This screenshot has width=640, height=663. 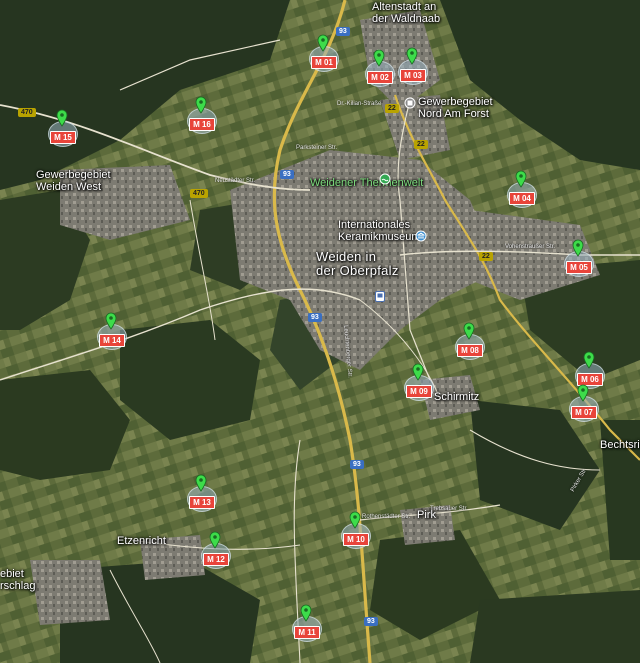 What do you see at coordinates (385, 181) in the screenshot?
I see `pool-icon` at bounding box center [385, 181].